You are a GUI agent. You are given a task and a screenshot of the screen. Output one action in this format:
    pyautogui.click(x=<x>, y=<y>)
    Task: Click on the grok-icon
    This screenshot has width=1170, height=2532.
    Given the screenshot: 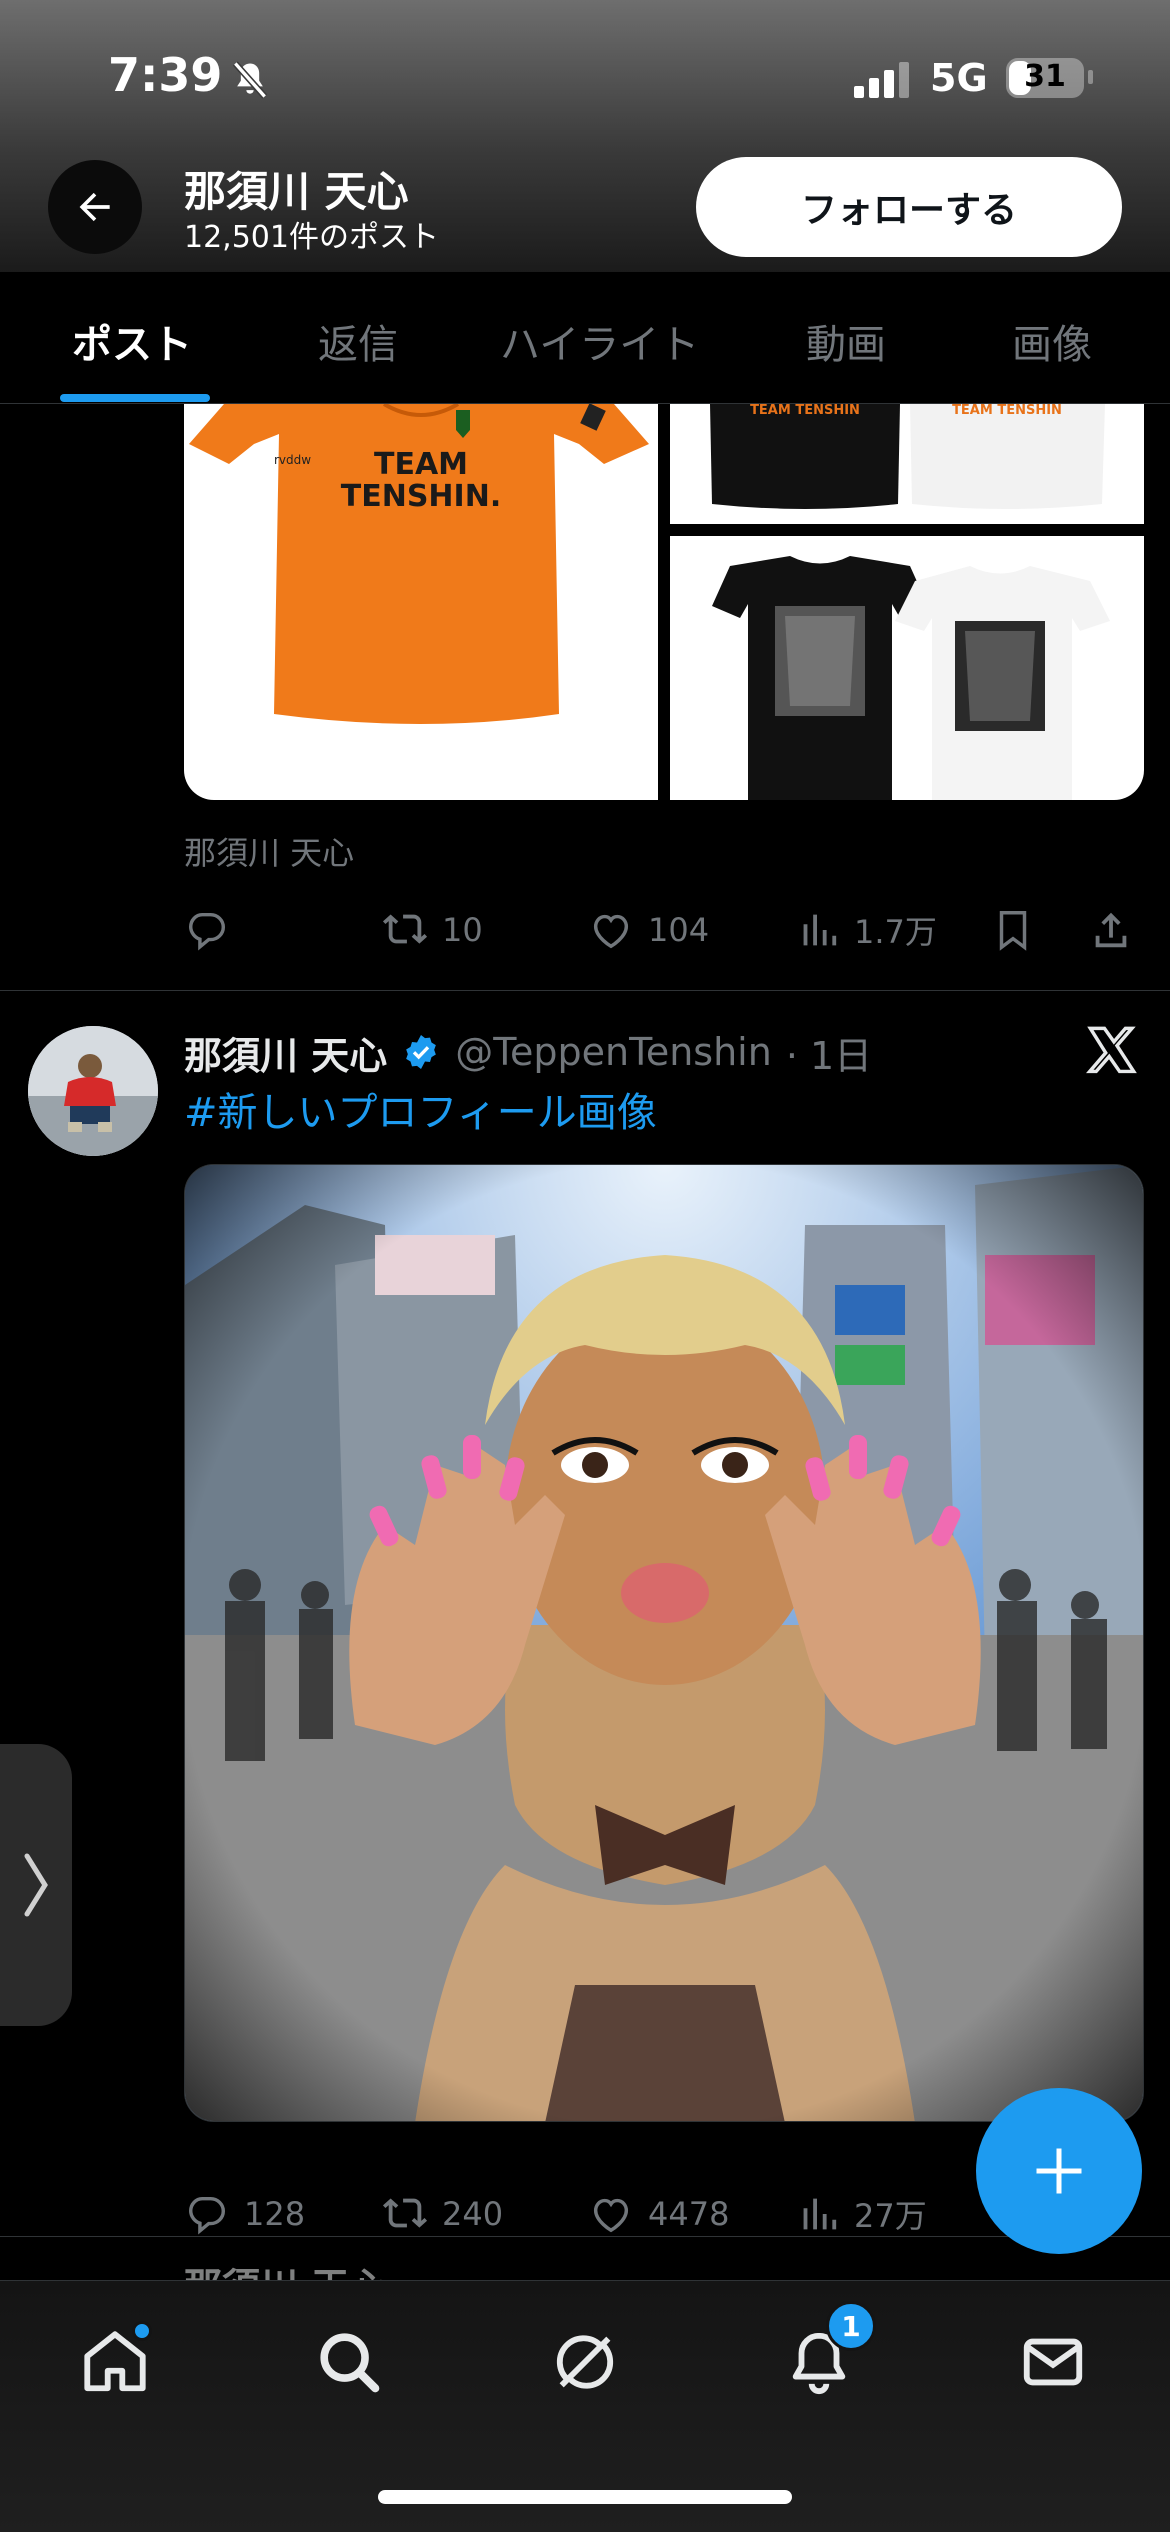 What is the action you would take?
    pyautogui.click(x=585, y=2362)
    